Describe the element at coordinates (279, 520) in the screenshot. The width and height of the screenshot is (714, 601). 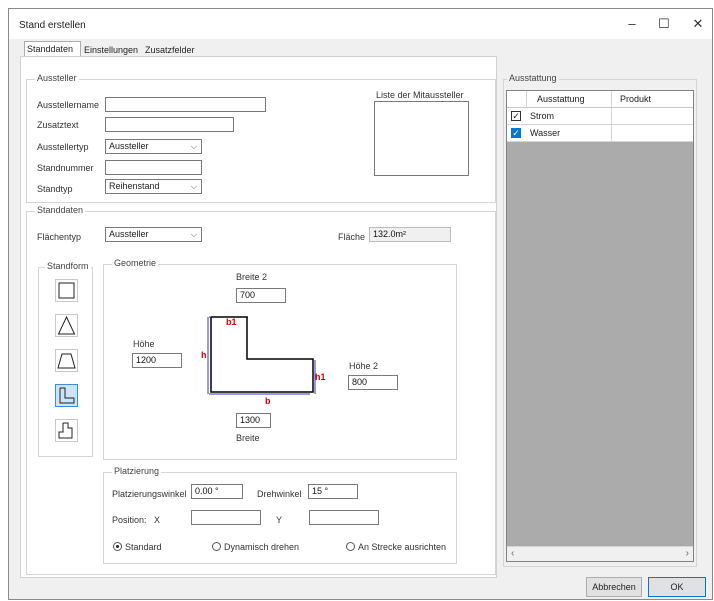
I see `position-y-label: Y` at that location.